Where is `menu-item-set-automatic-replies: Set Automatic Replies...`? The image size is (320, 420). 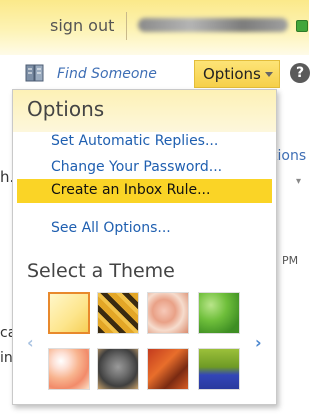
menu-item-set-automatic-replies: Set Automatic Replies... is located at coordinates (134, 141).